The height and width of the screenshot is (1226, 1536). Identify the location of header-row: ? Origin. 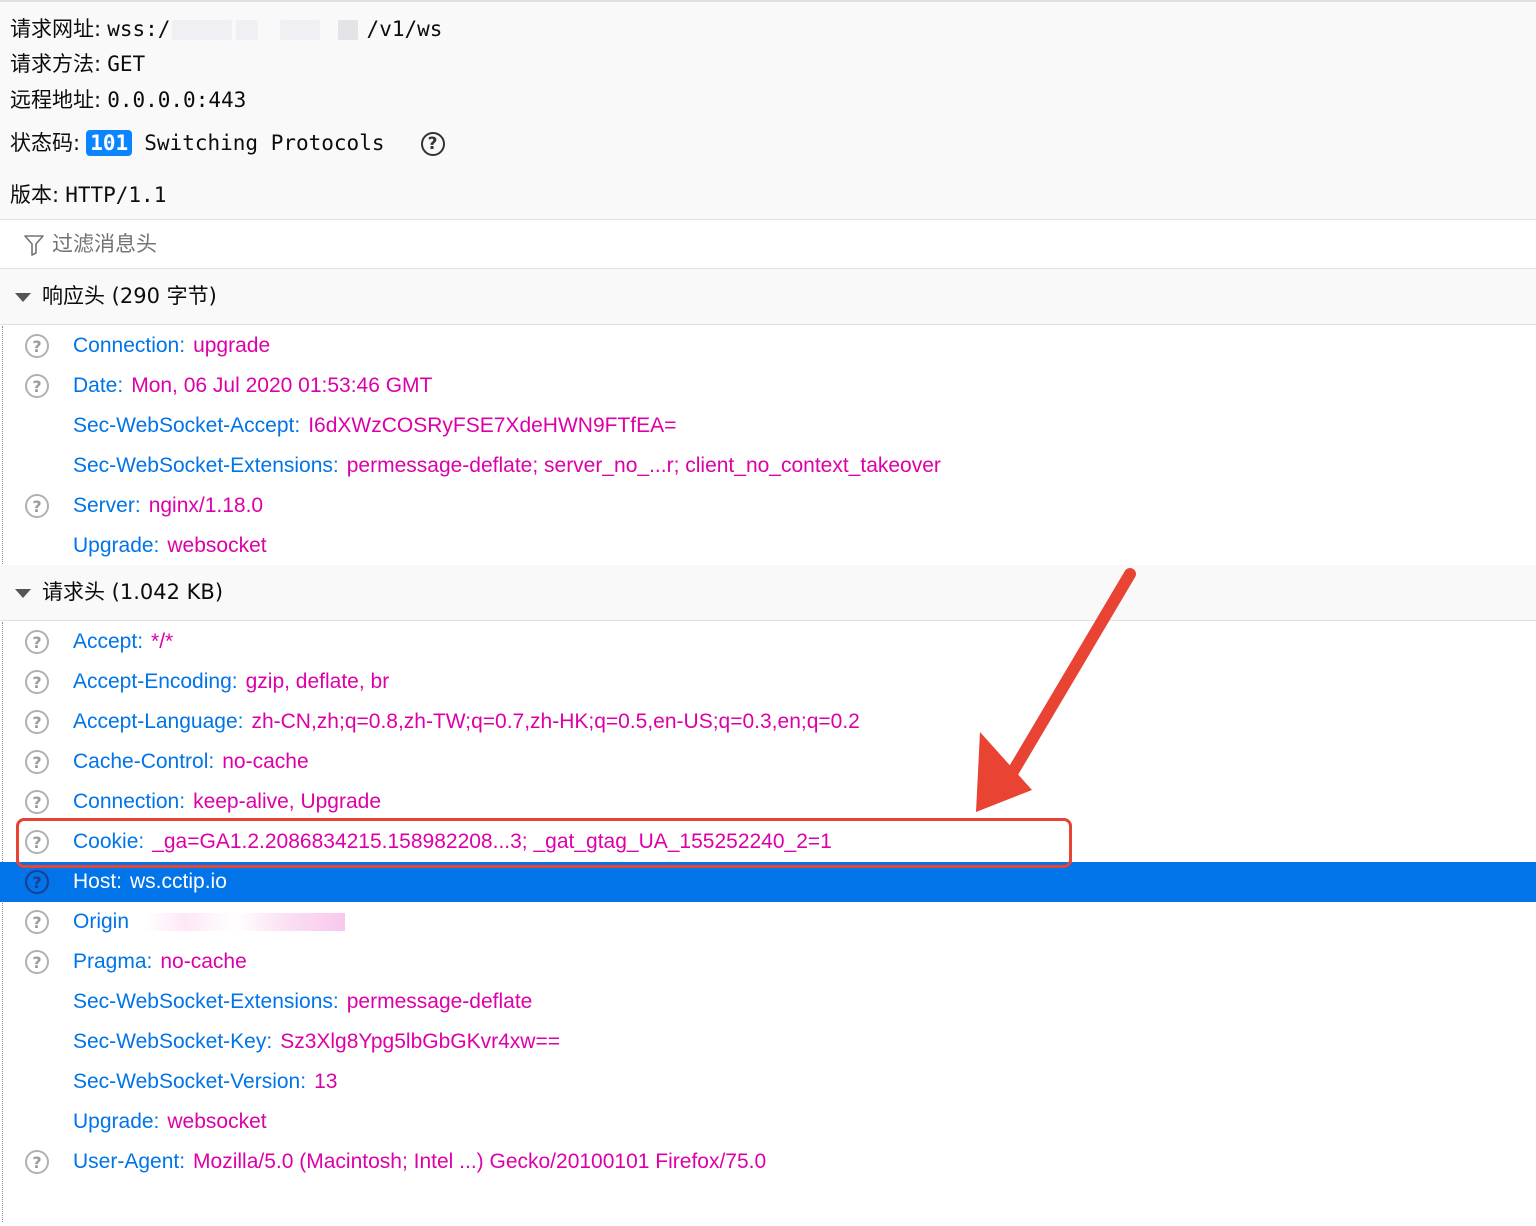
(768, 922).